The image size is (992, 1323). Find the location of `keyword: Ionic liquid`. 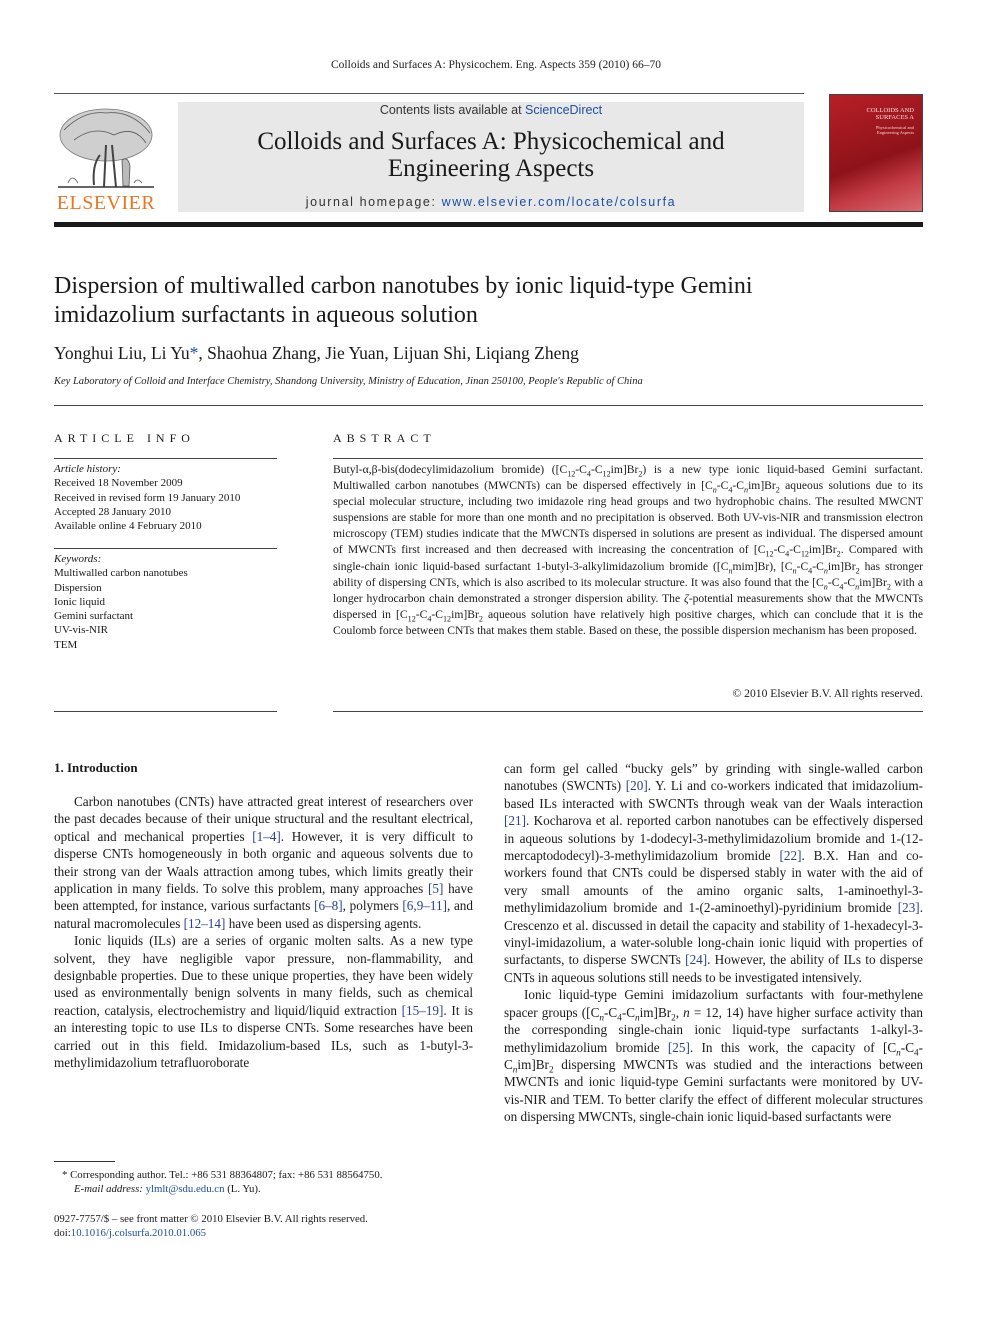

keyword: Ionic liquid is located at coordinates (165, 602).